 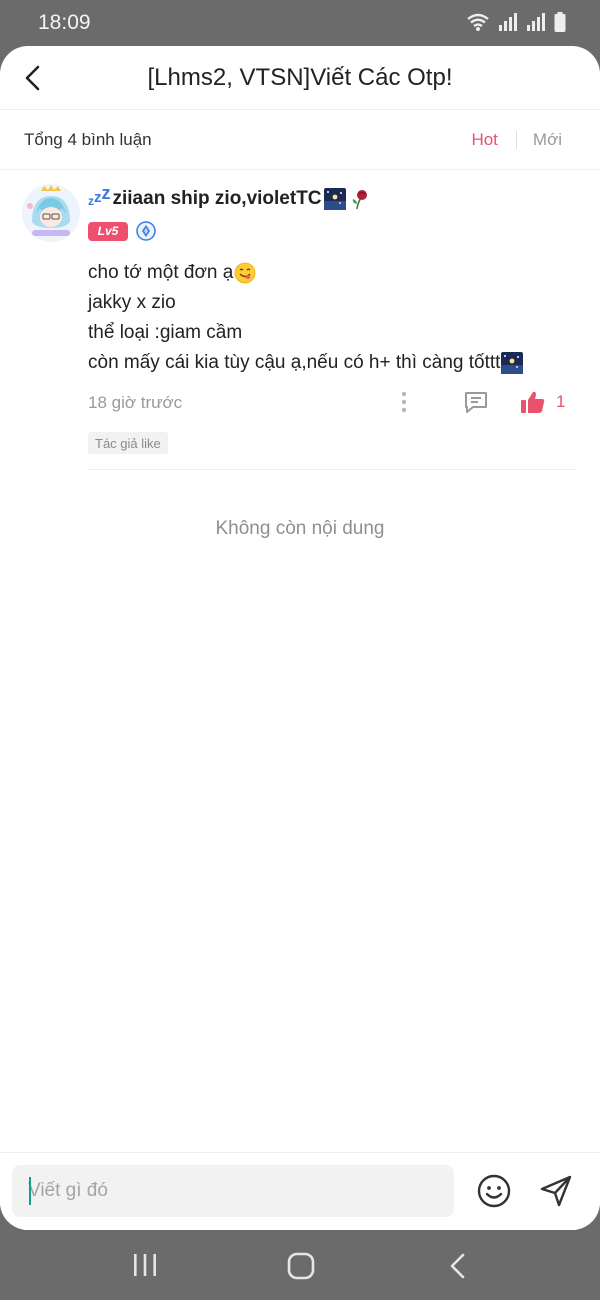 I want to click on home-icon, so click(x=301, y=1266).